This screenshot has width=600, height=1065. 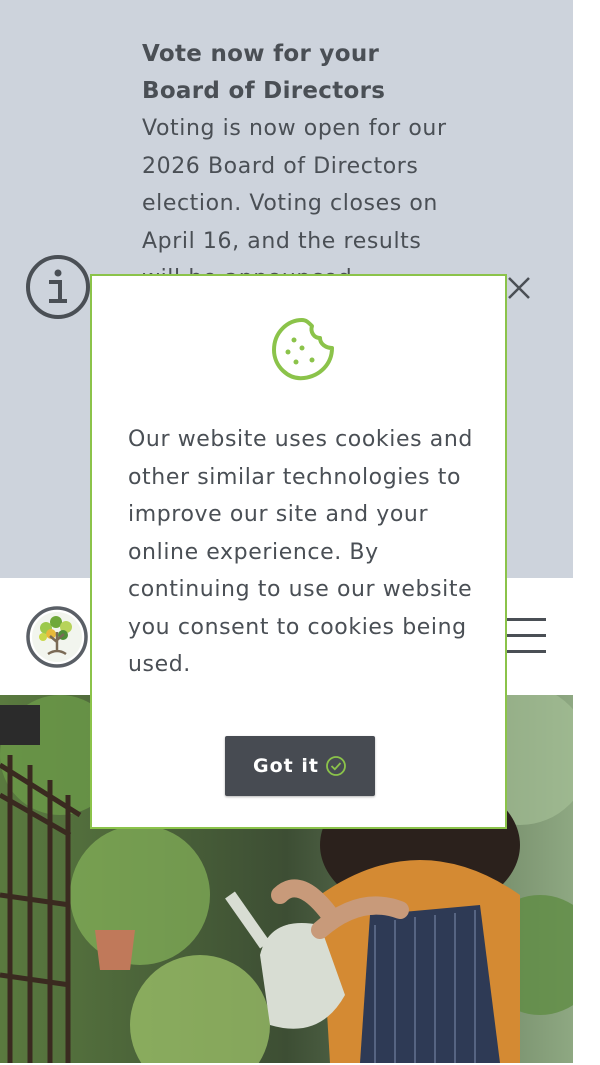 What do you see at coordinates (519, 288) in the screenshot?
I see `close-icon` at bounding box center [519, 288].